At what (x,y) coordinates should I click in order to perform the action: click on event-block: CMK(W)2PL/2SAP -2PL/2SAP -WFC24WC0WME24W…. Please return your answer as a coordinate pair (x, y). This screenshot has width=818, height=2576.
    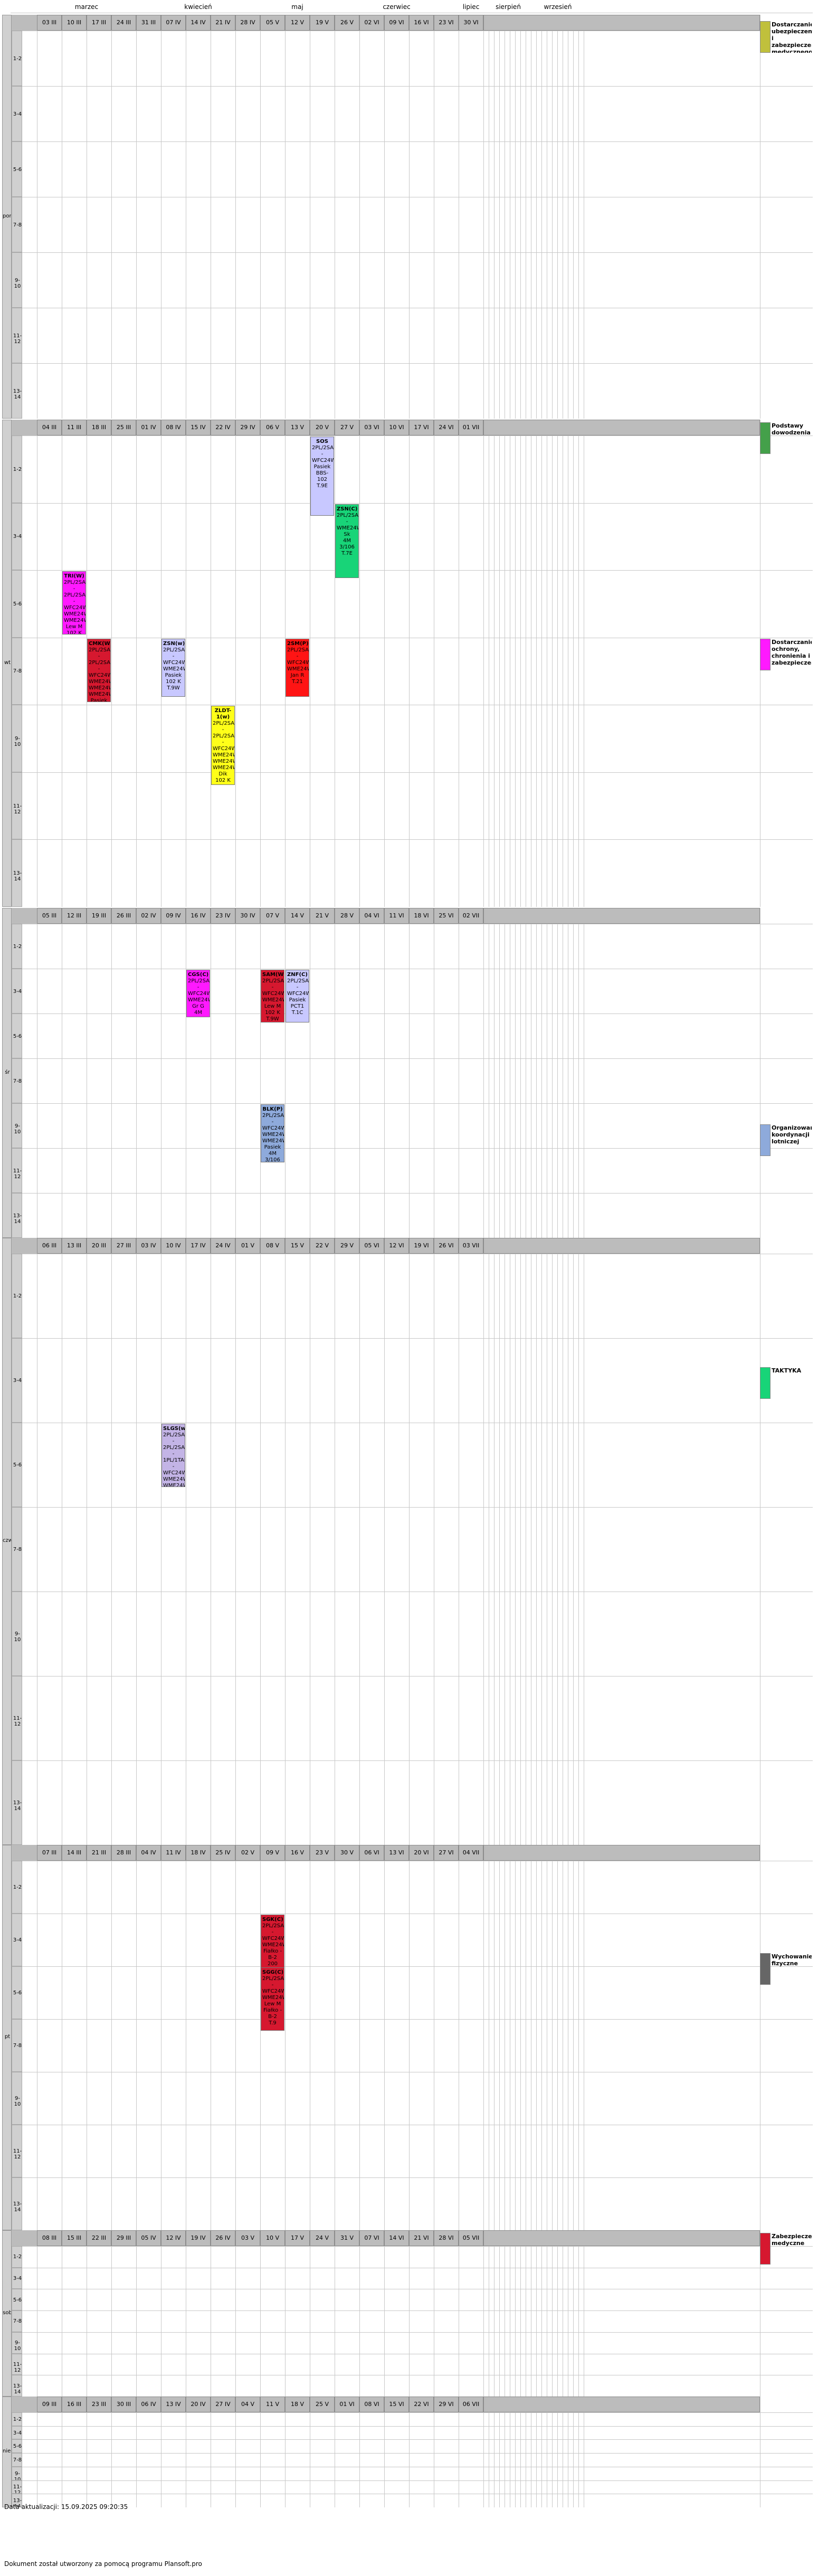
    Looking at the image, I should click on (99, 670).